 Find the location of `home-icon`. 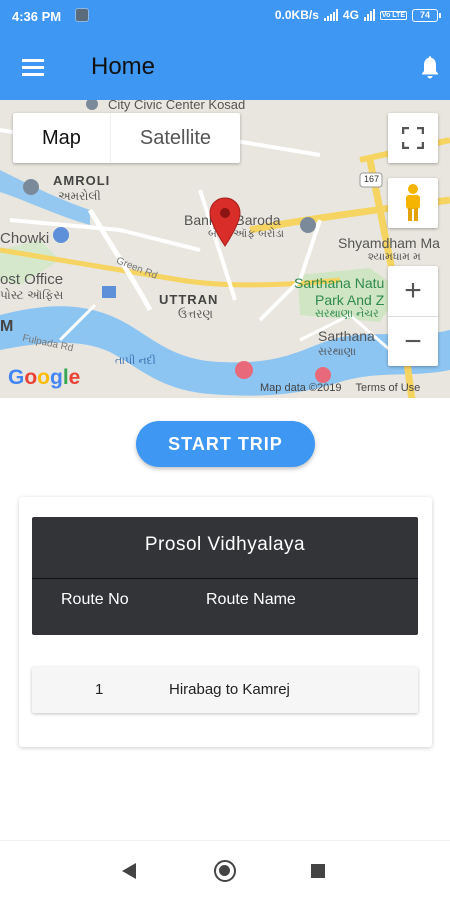

home-icon is located at coordinates (225, 871).